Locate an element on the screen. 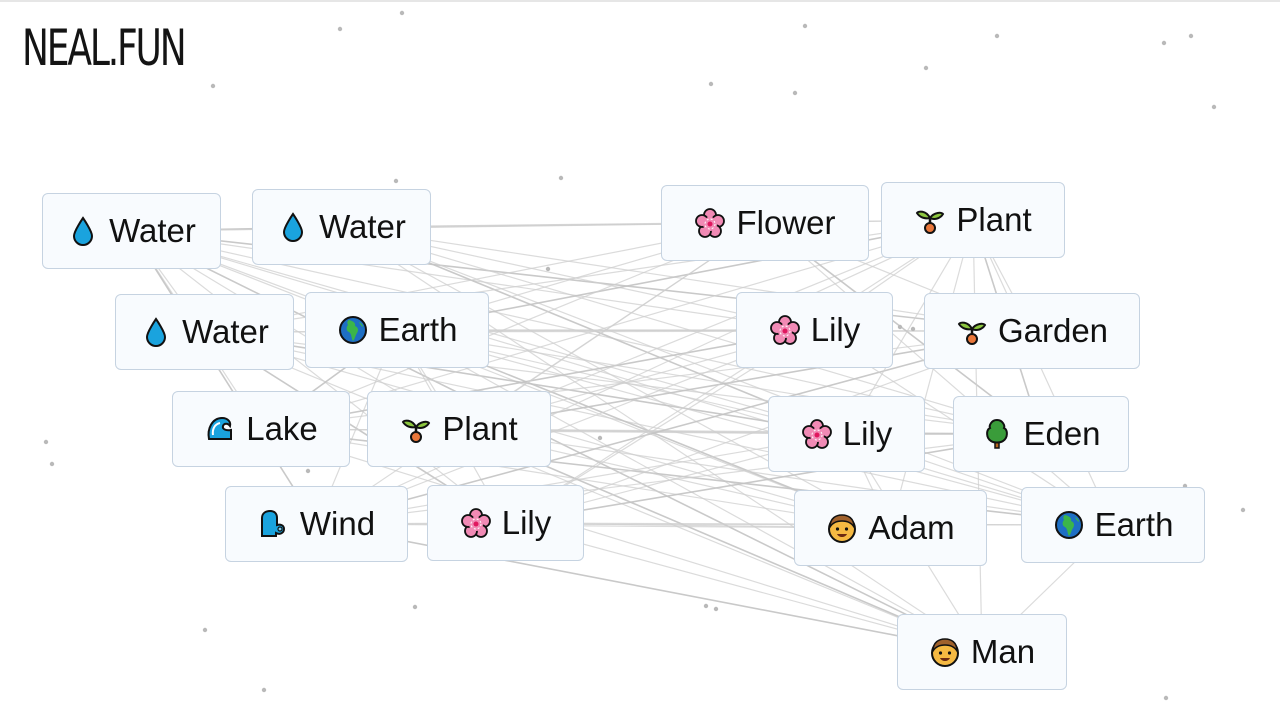 The width and height of the screenshot is (1280, 720). wave-icon is located at coordinates (220, 429).